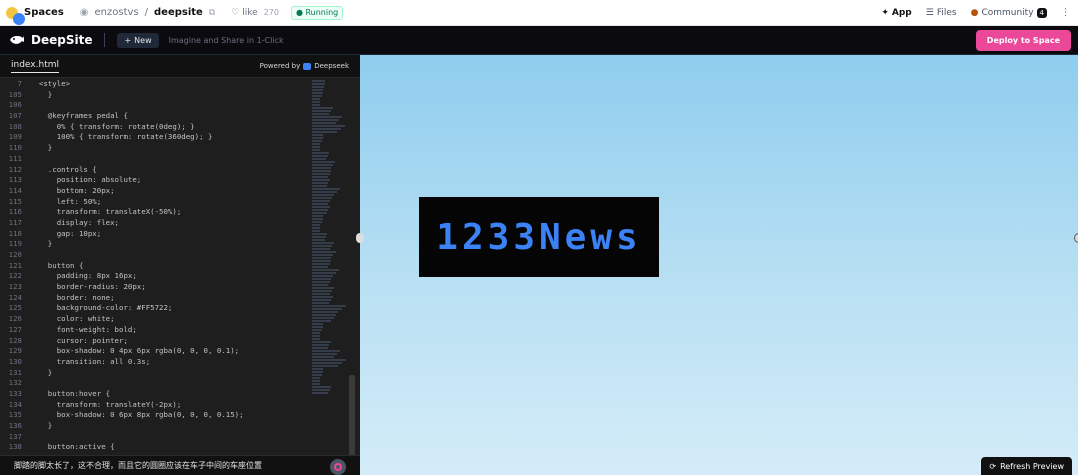 The image size is (1078, 475). Describe the element at coordinates (941, 13) in the screenshot. I see `tab-files: ☰ Files` at that location.